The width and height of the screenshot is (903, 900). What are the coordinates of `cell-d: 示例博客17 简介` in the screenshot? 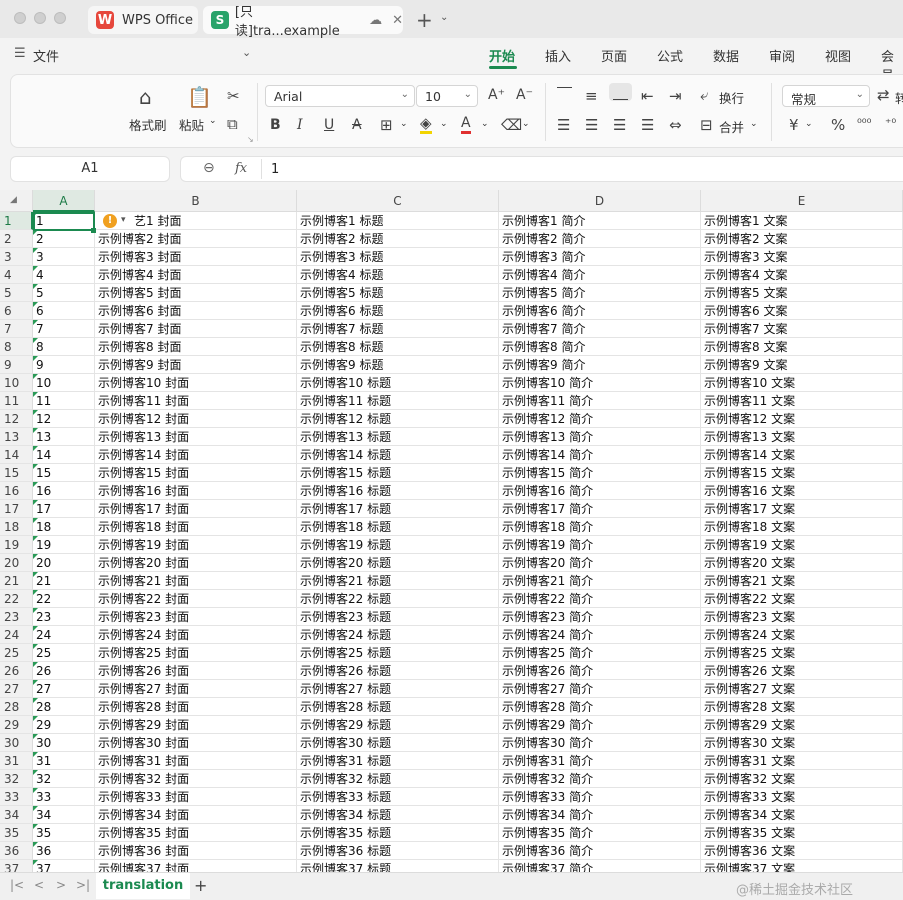 It's located at (600, 509).